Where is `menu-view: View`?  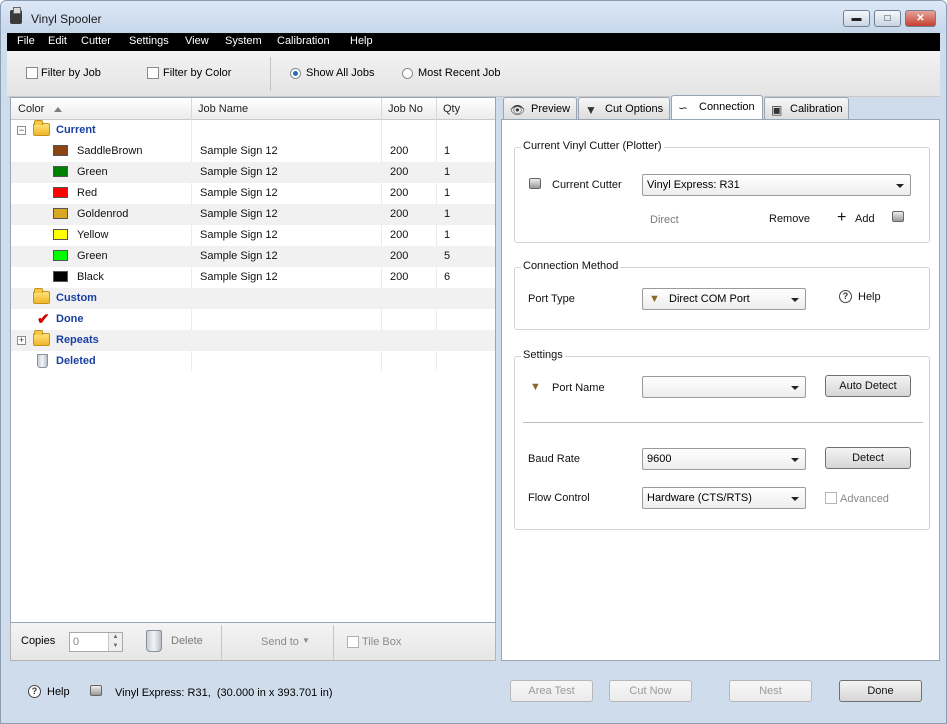 menu-view: View is located at coordinates (197, 41).